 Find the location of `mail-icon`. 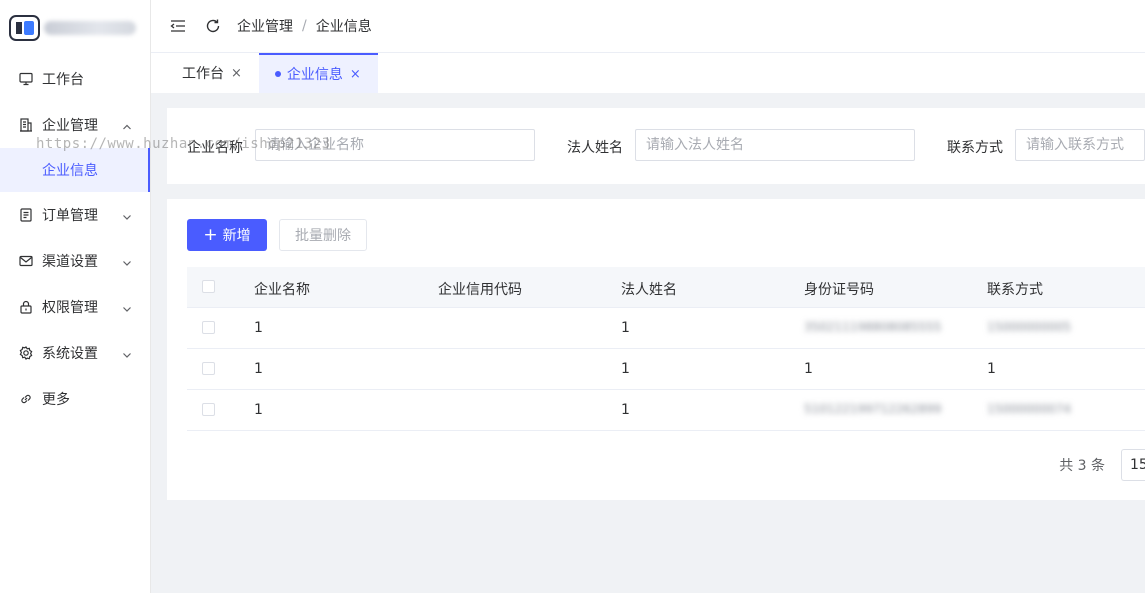

mail-icon is located at coordinates (26, 261).